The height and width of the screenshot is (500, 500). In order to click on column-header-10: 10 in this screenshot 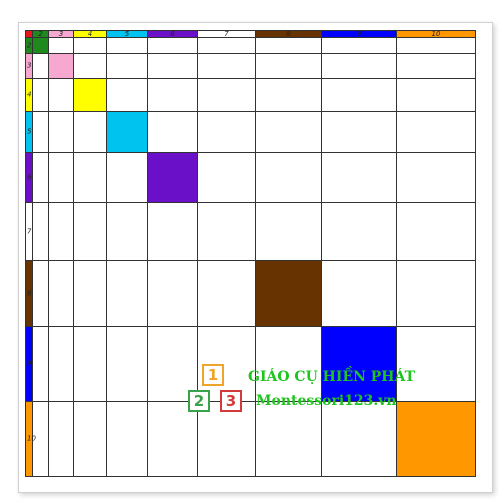, I will do `click(436, 34)`.